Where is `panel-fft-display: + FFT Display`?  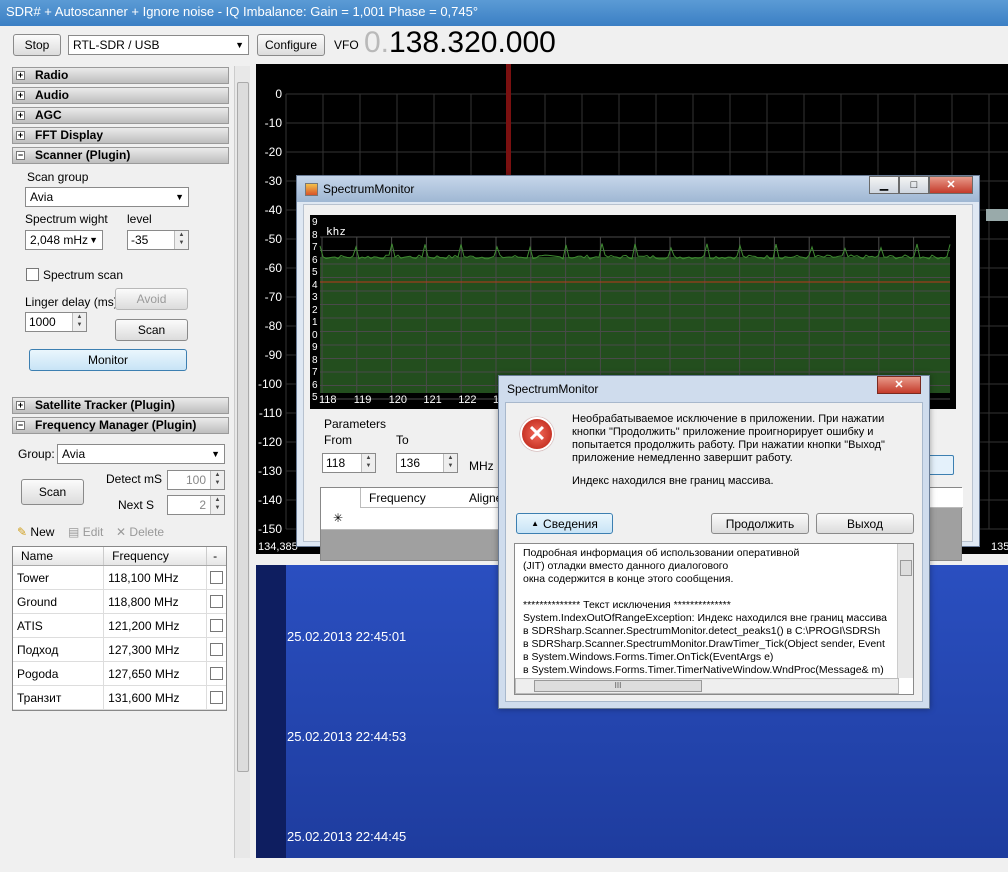
panel-fft-display: + FFT Display is located at coordinates (120, 135).